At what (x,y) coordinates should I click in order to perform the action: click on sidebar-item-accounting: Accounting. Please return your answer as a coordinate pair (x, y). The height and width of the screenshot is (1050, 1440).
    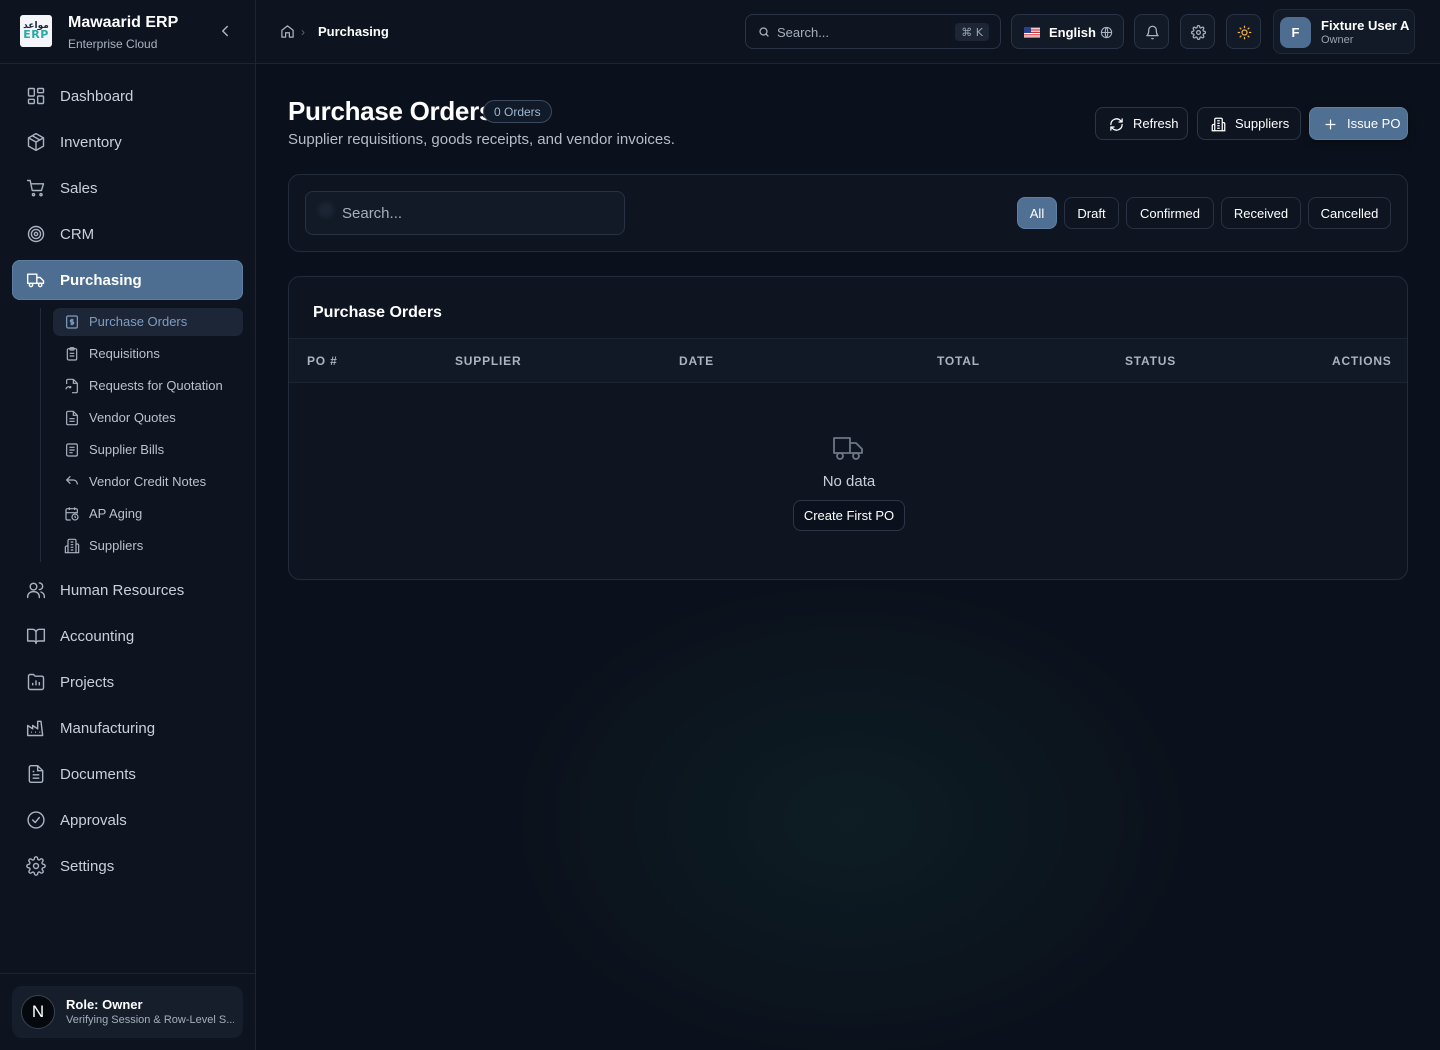
    Looking at the image, I should click on (127, 636).